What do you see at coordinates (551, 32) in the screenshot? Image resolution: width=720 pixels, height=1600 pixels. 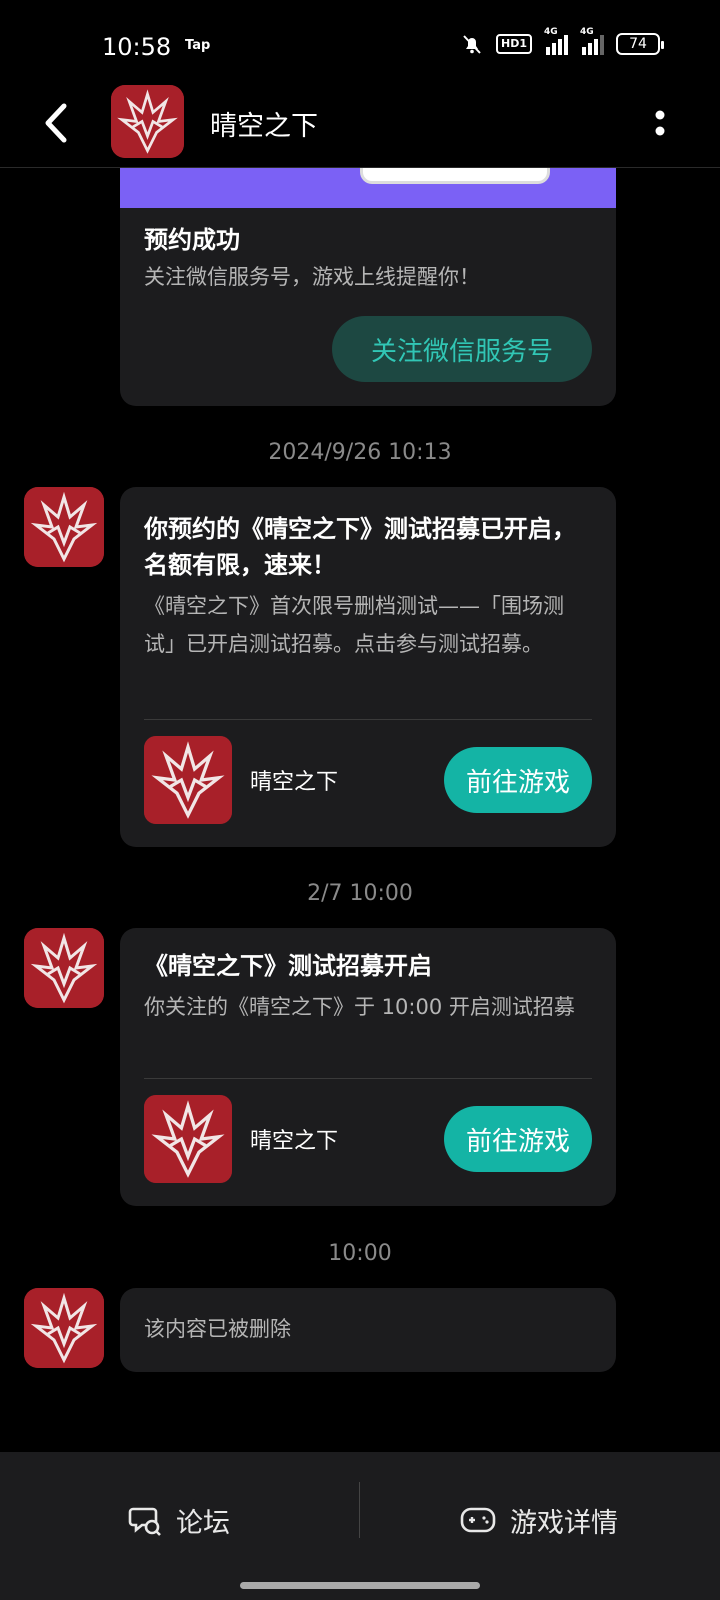 I see `signal-label: 4G` at bounding box center [551, 32].